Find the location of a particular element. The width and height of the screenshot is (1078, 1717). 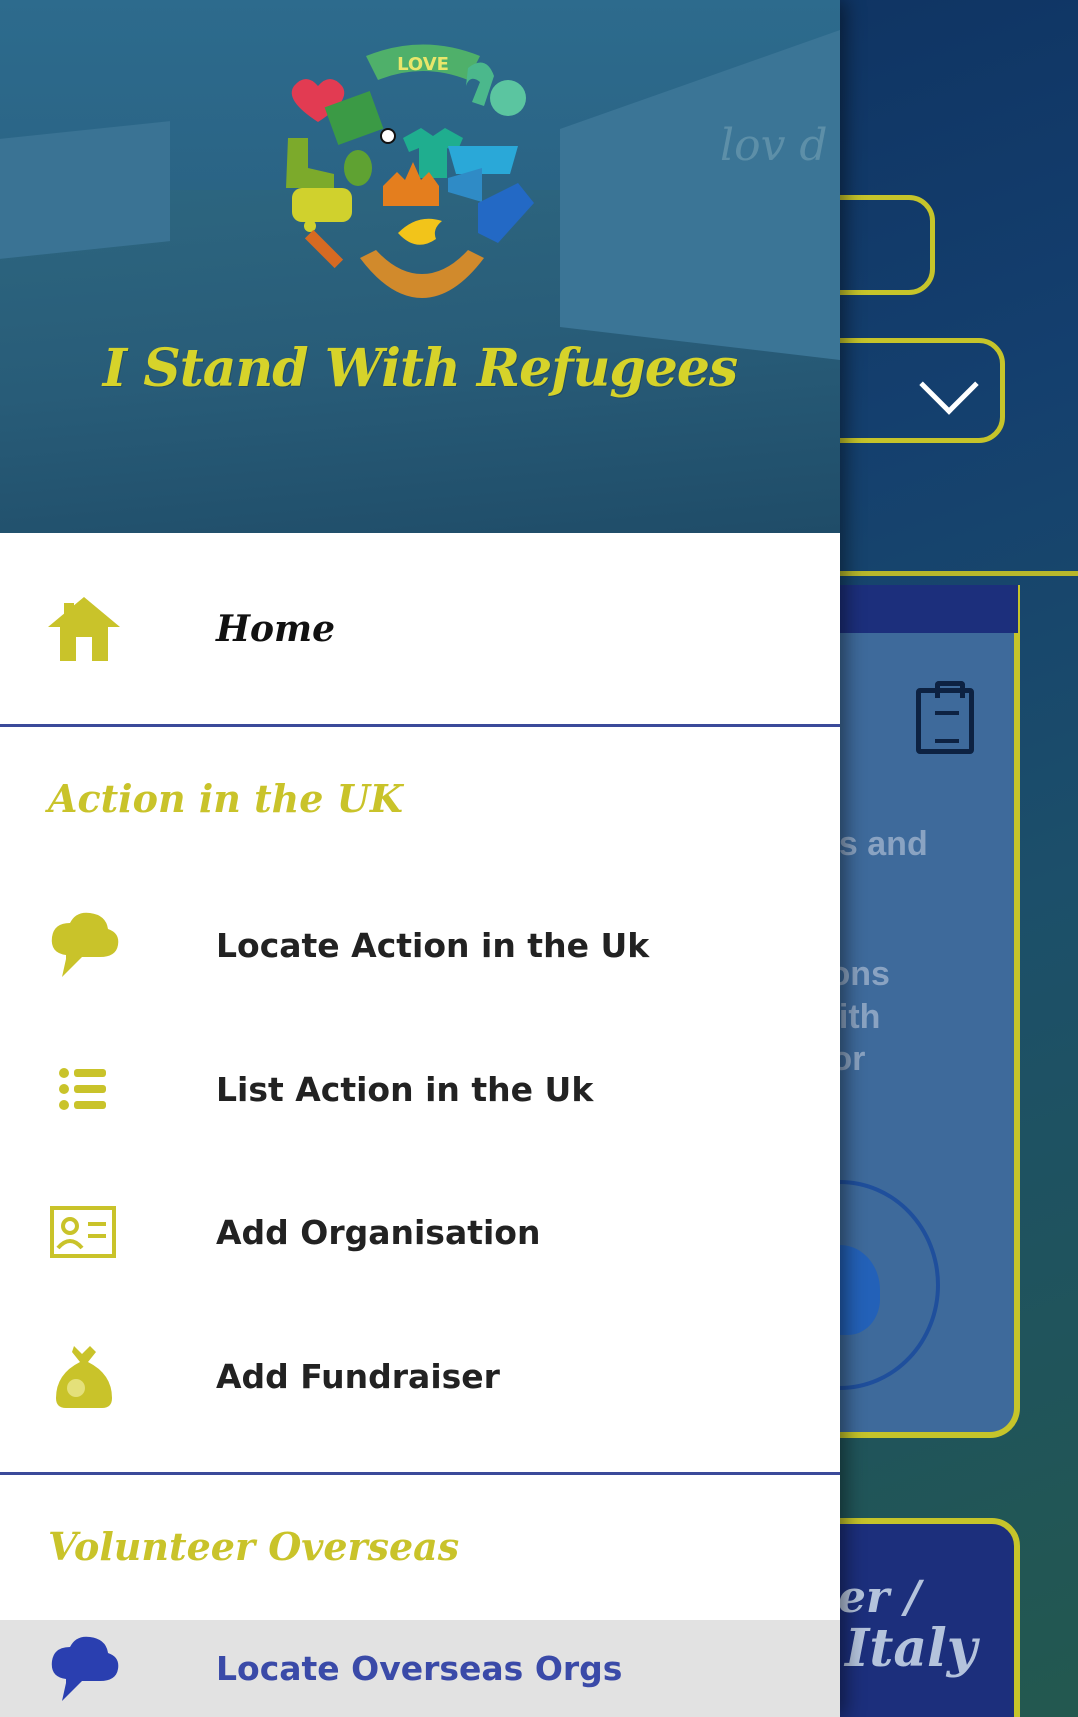

id-card-icon is located at coordinates (84, 1232).